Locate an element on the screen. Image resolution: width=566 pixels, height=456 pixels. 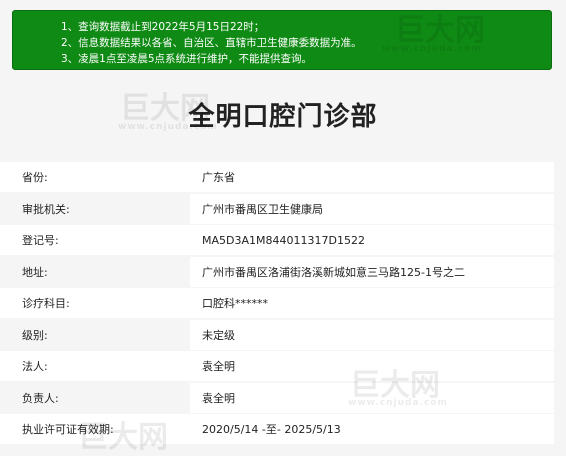
info-row-registration-number: 登记号: MA5D3A1M844011317D1522 is located at coordinates (283, 240).